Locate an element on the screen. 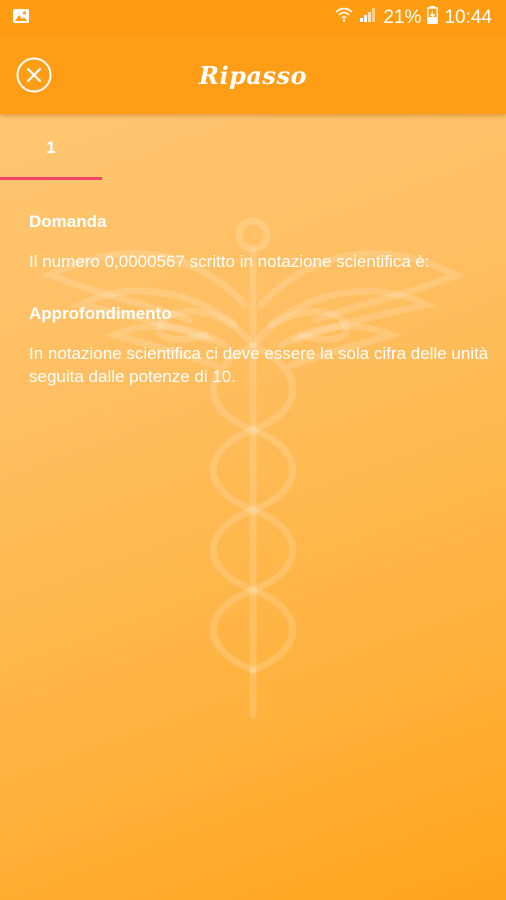  gallery-notification-icon is located at coordinates (21, 18).